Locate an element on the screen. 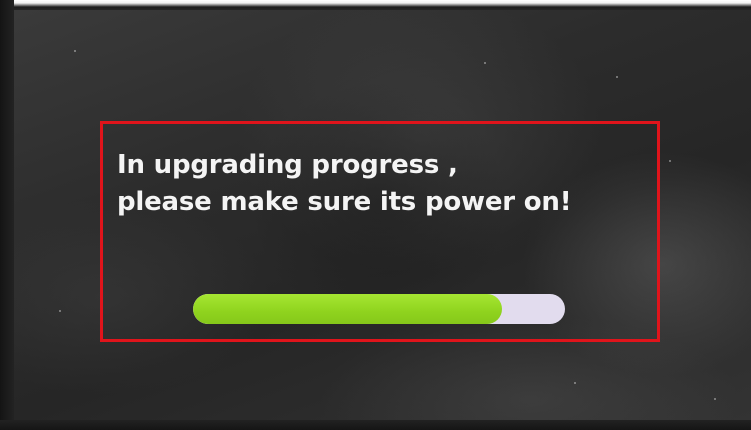 The height and width of the screenshot is (430, 751). upgrade-progress-fill is located at coordinates (347, 309).